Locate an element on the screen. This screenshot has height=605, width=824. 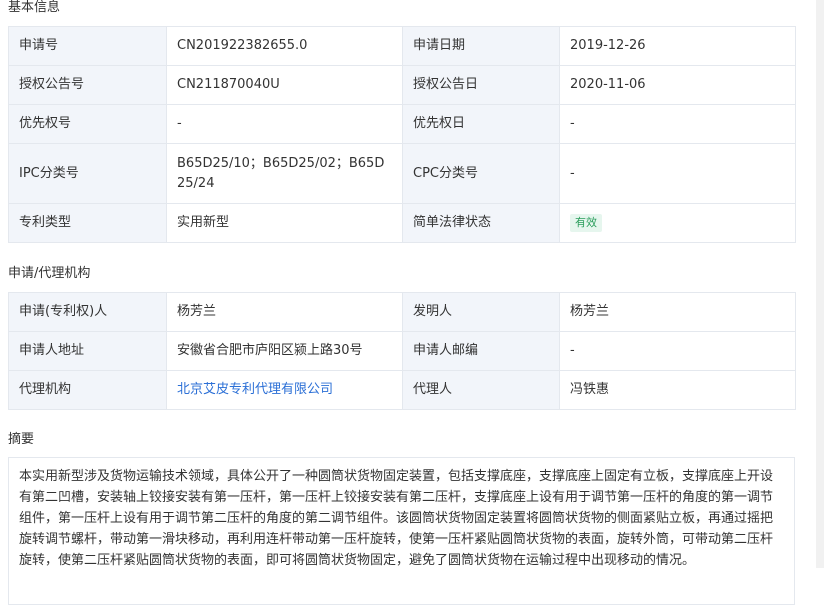
table-row: 申请(专利权)人 杨芳兰 发明人 杨芳兰 is located at coordinates (402, 312).